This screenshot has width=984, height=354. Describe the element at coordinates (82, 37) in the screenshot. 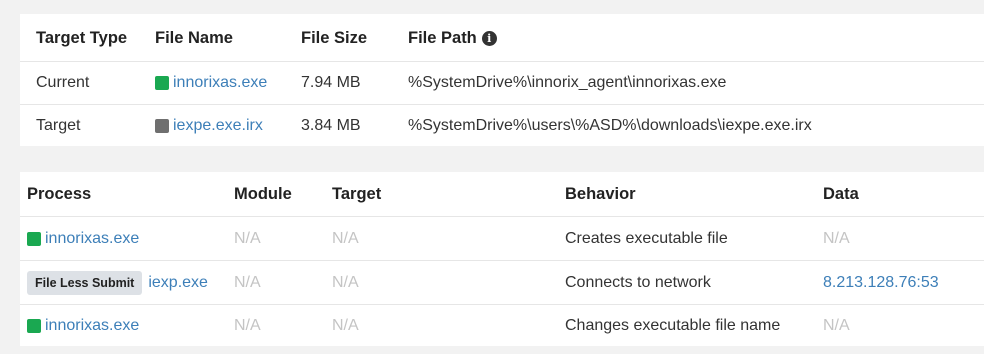

I see `header-target-type: Target Type` at that location.